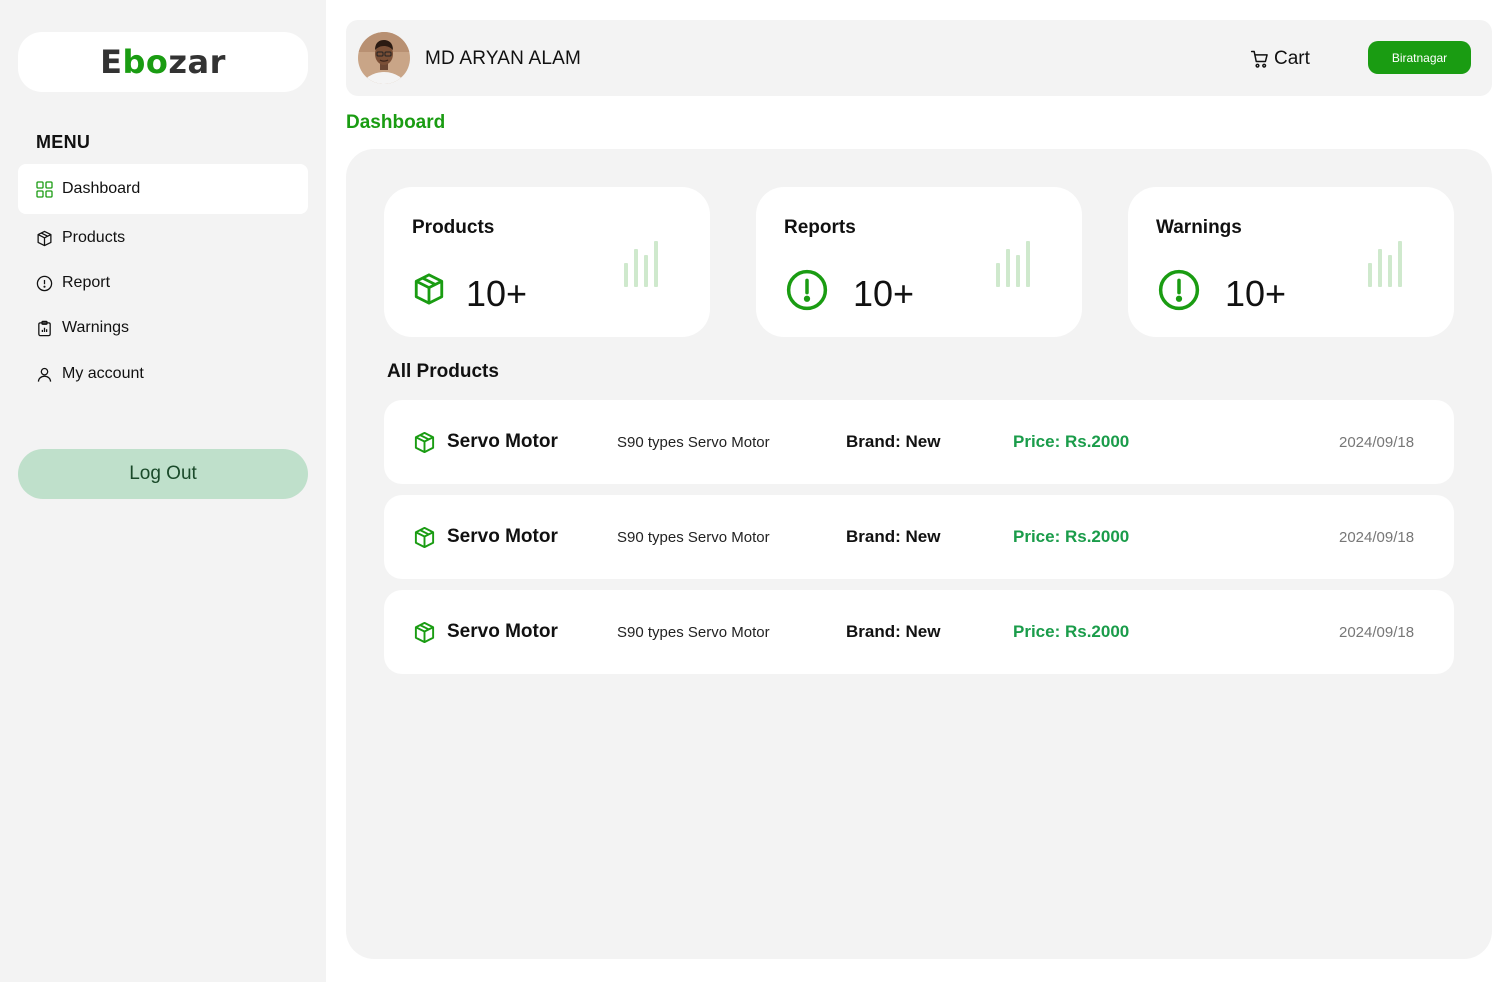 The width and height of the screenshot is (1512, 982). Describe the element at coordinates (1419, 57) in the screenshot. I see `location-button: Biratnagar` at that location.